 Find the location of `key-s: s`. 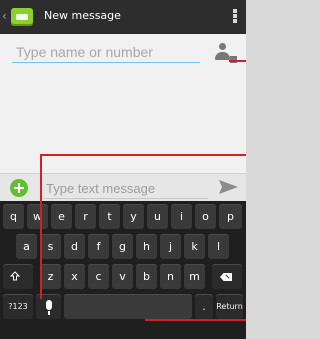

key-s: s is located at coordinates (50, 246).